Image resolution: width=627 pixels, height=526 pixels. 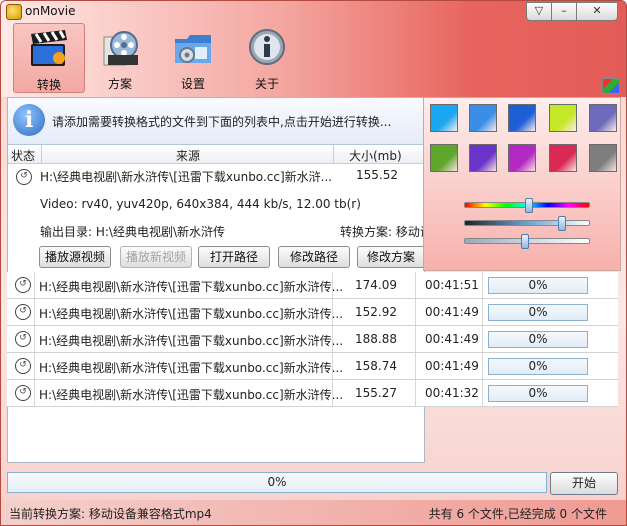 What do you see at coordinates (386, 232) in the screenshot?
I see `scheme-label: 转换方案: 移动设` at bounding box center [386, 232].